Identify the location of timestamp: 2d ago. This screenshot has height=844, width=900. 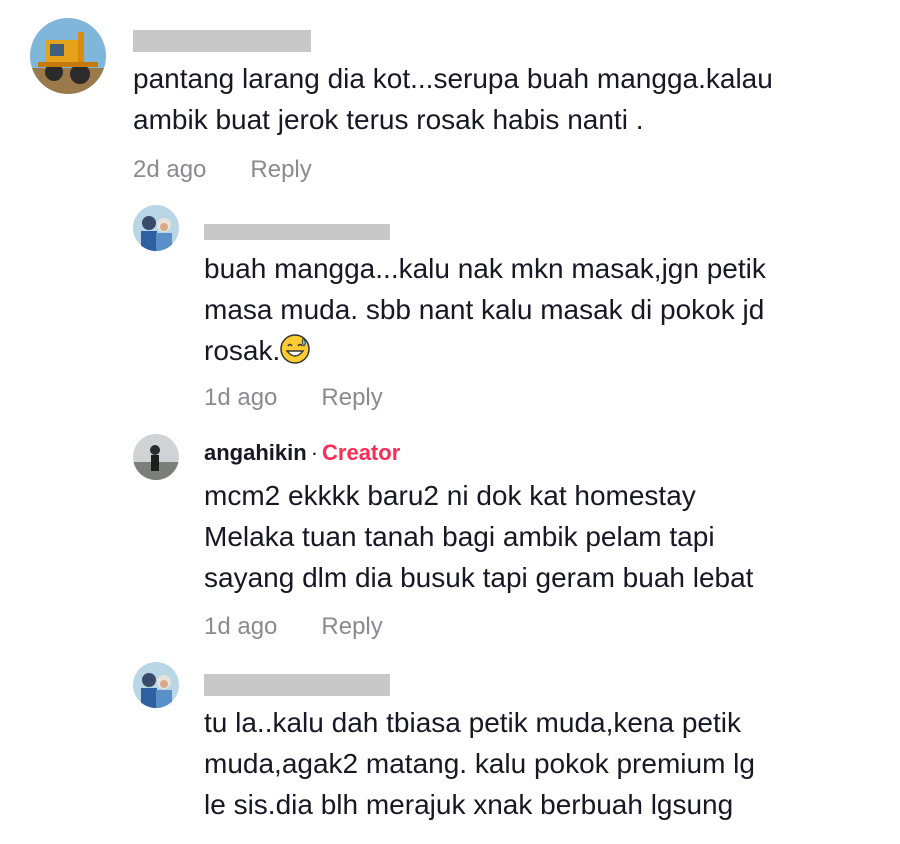
(170, 169).